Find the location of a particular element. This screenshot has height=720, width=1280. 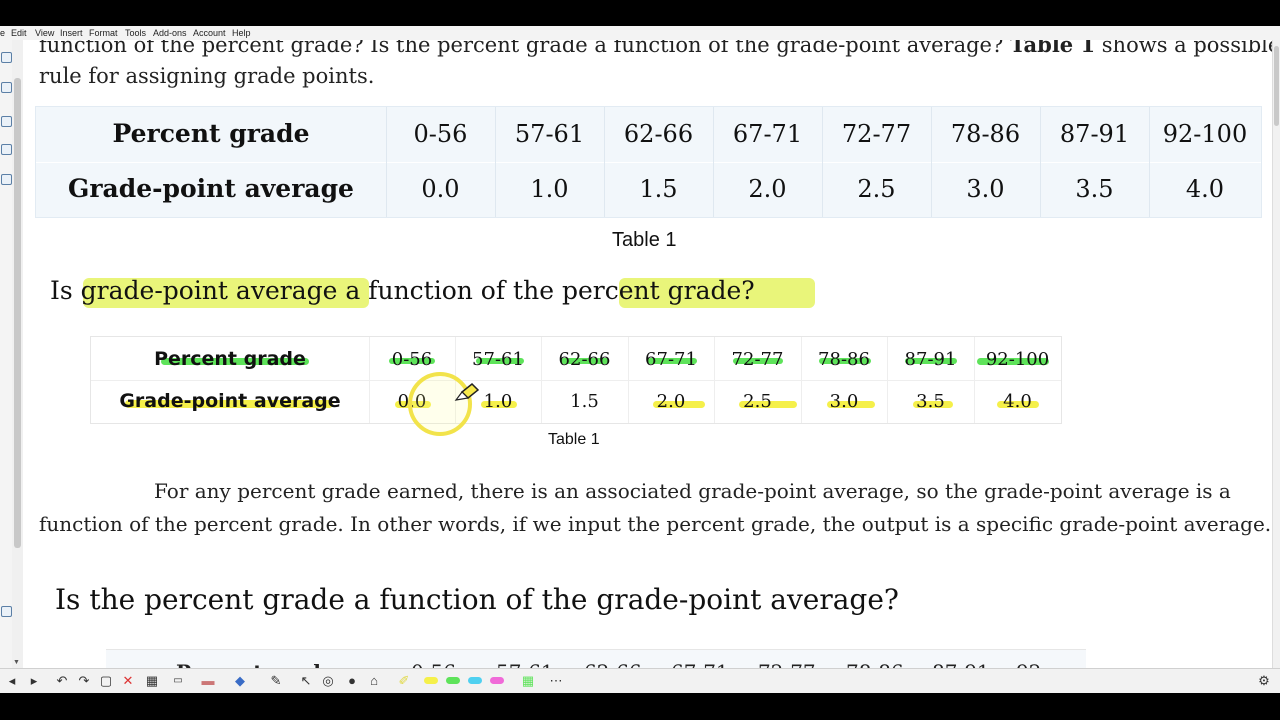

more-icon: ⋯ is located at coordinates (556, 681).